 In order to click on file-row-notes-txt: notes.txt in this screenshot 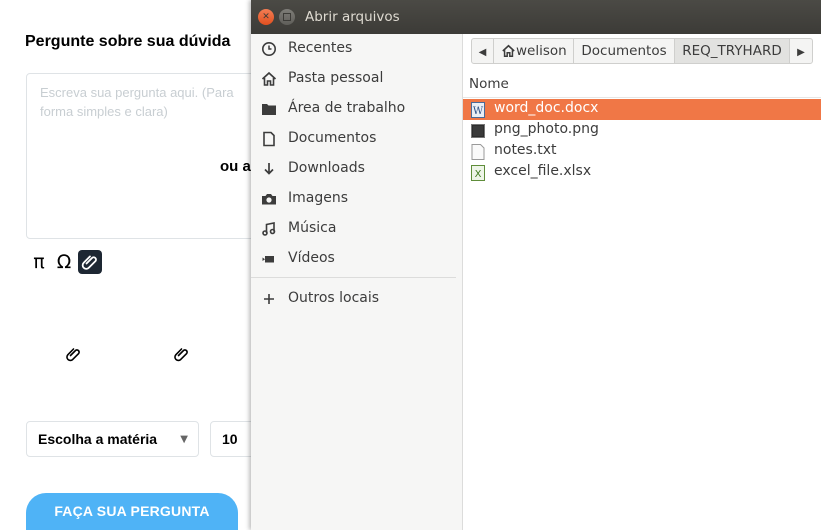, I will do `click(642, 151)`.